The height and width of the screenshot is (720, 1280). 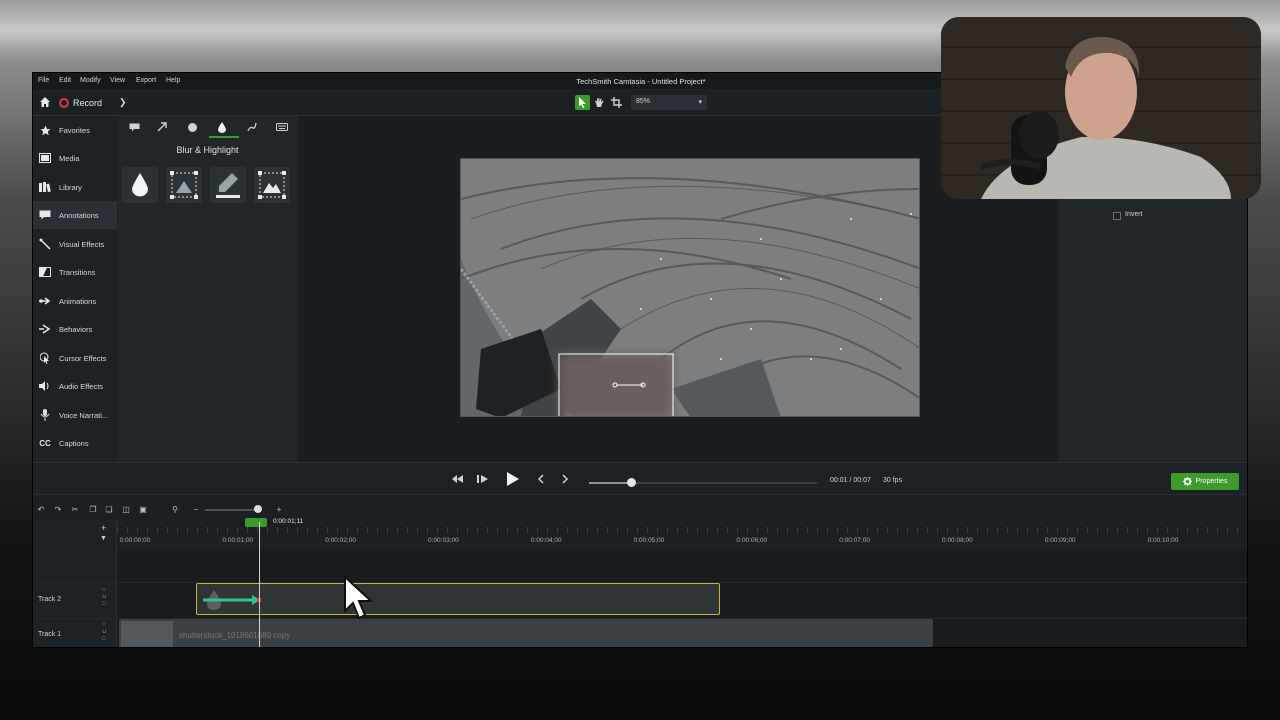 I want to click on pixelate-thumbnail, so click(x=184, y=185).